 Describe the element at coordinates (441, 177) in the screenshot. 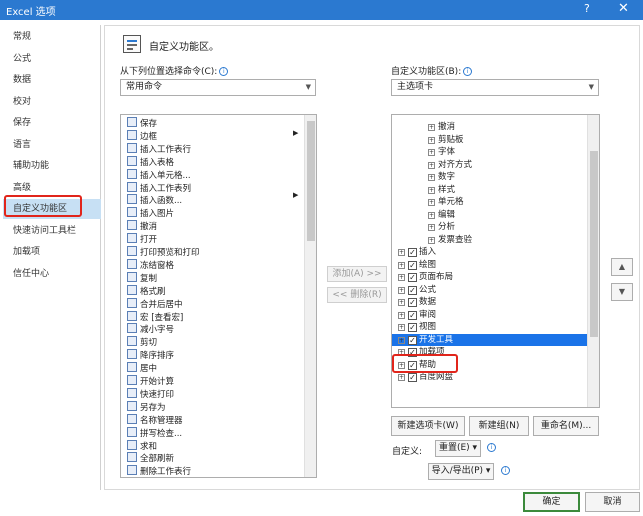

I see `tree-node: + 数字` at that location.